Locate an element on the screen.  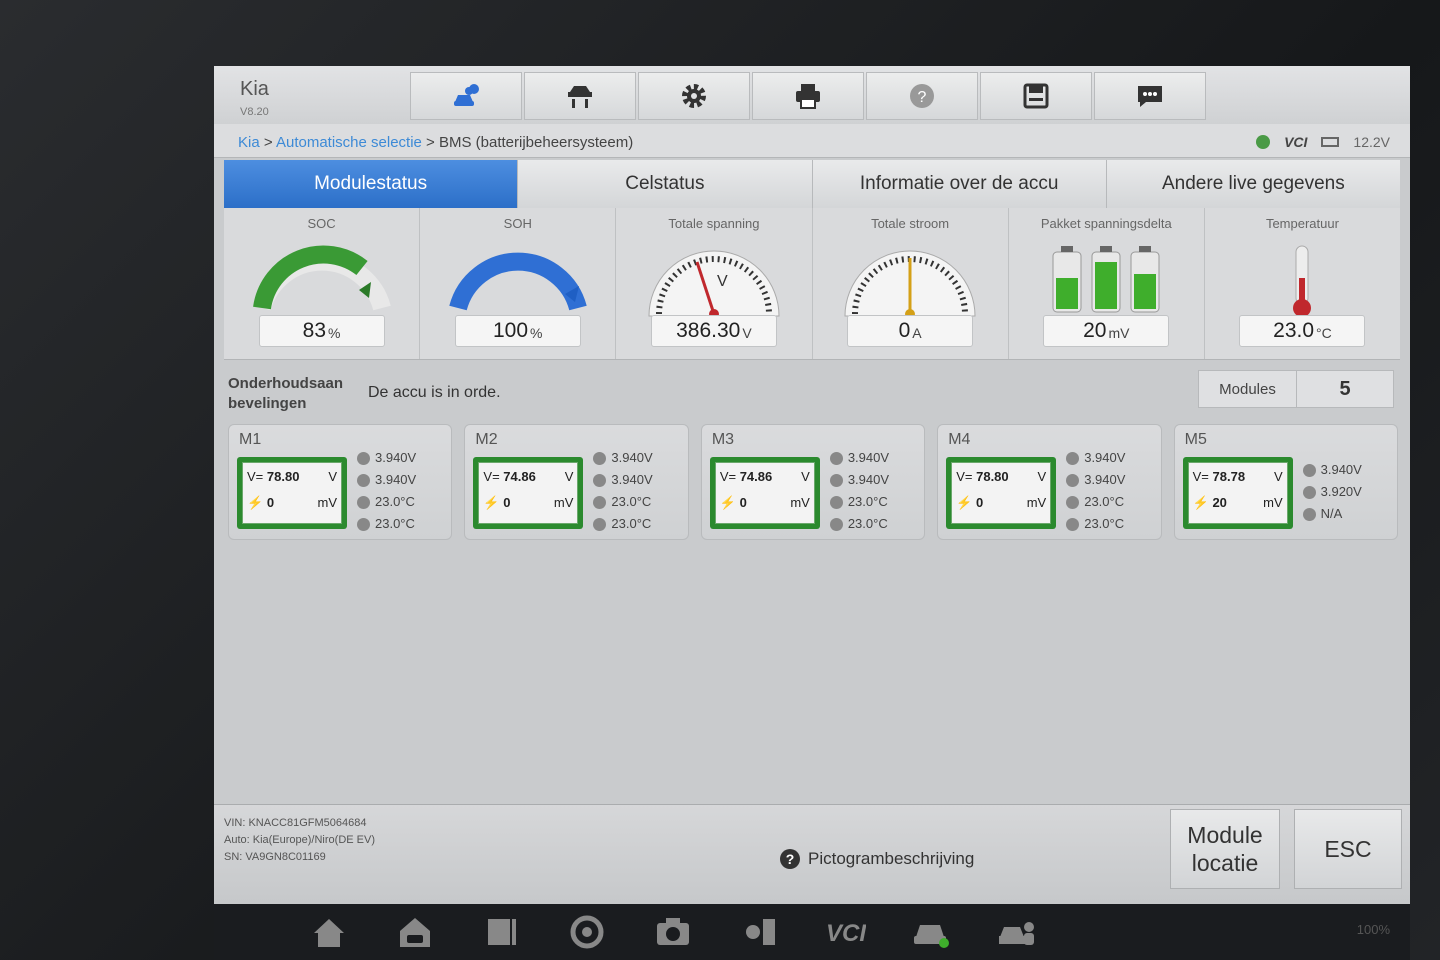
tab-celstatus: Celstatus is located at coordinates (665, 184).